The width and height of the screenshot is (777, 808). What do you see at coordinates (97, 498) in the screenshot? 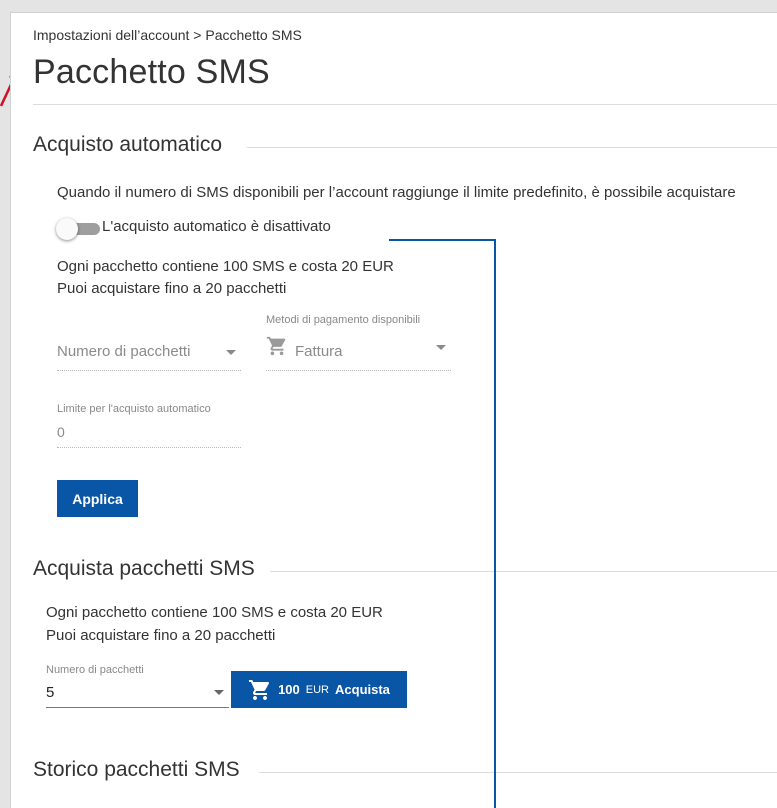
I see `apply-button: Applica` at bounding box center [97, 498].